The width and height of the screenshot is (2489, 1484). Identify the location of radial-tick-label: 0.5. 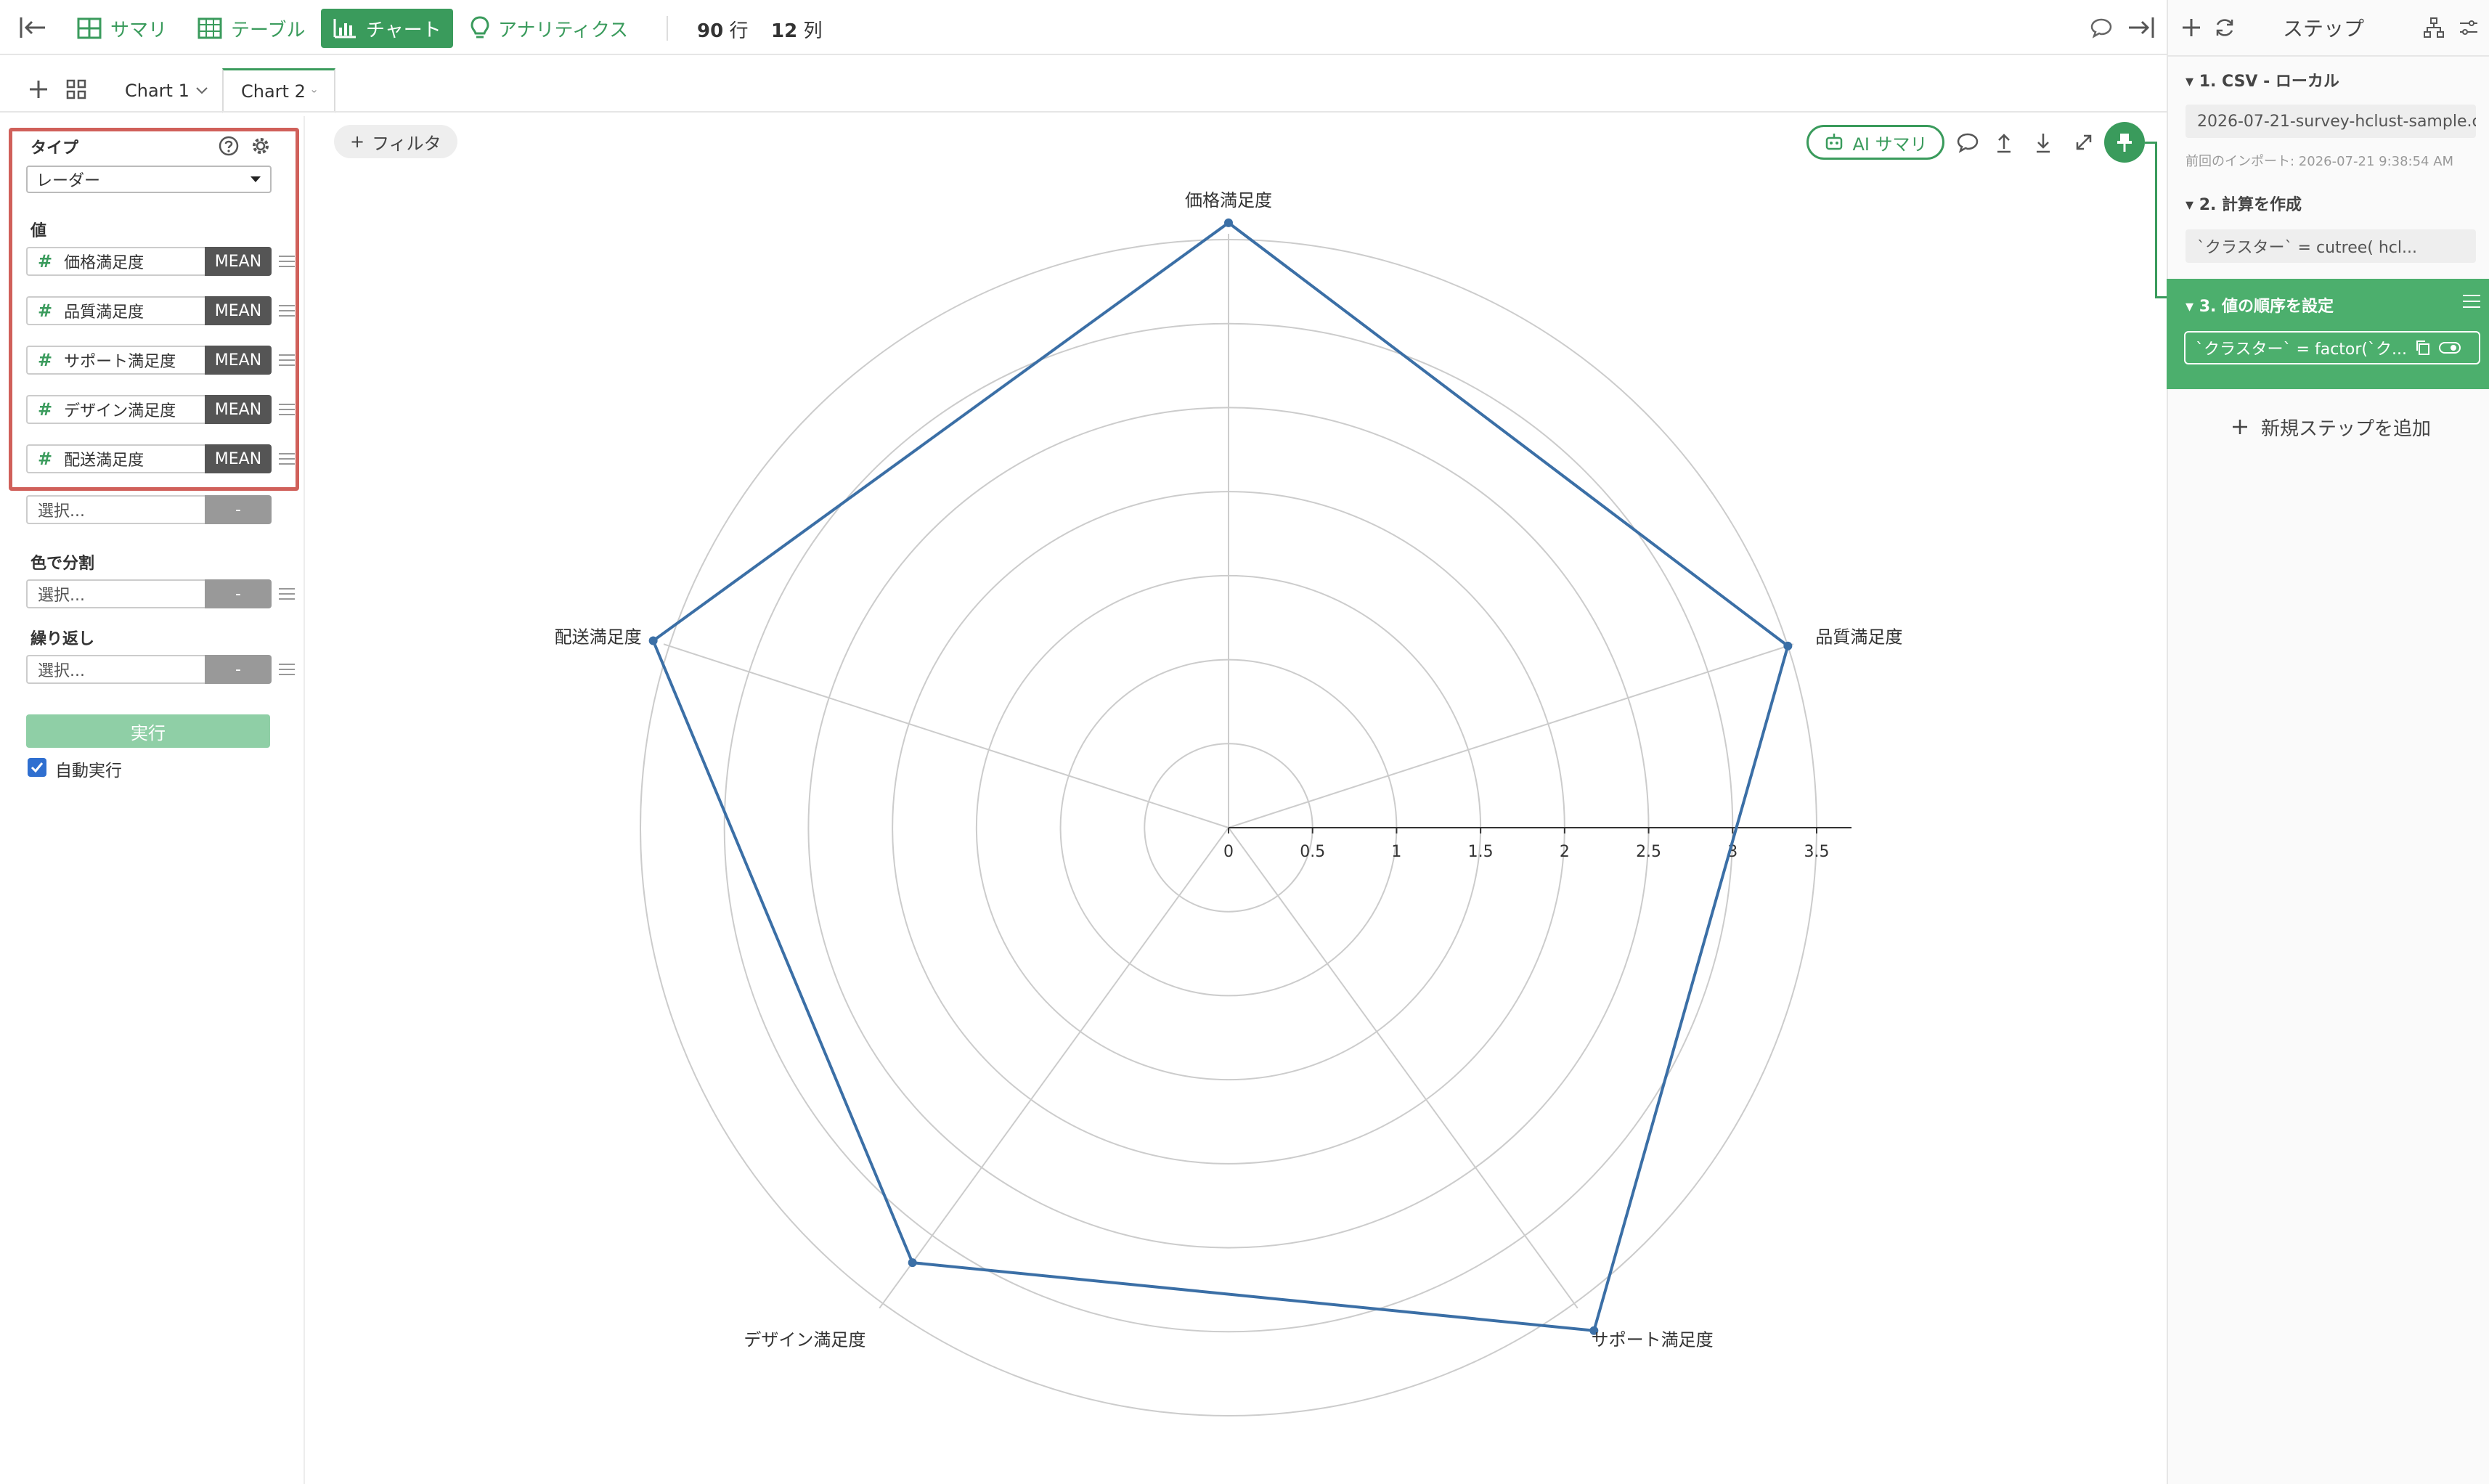
(1312, 852).